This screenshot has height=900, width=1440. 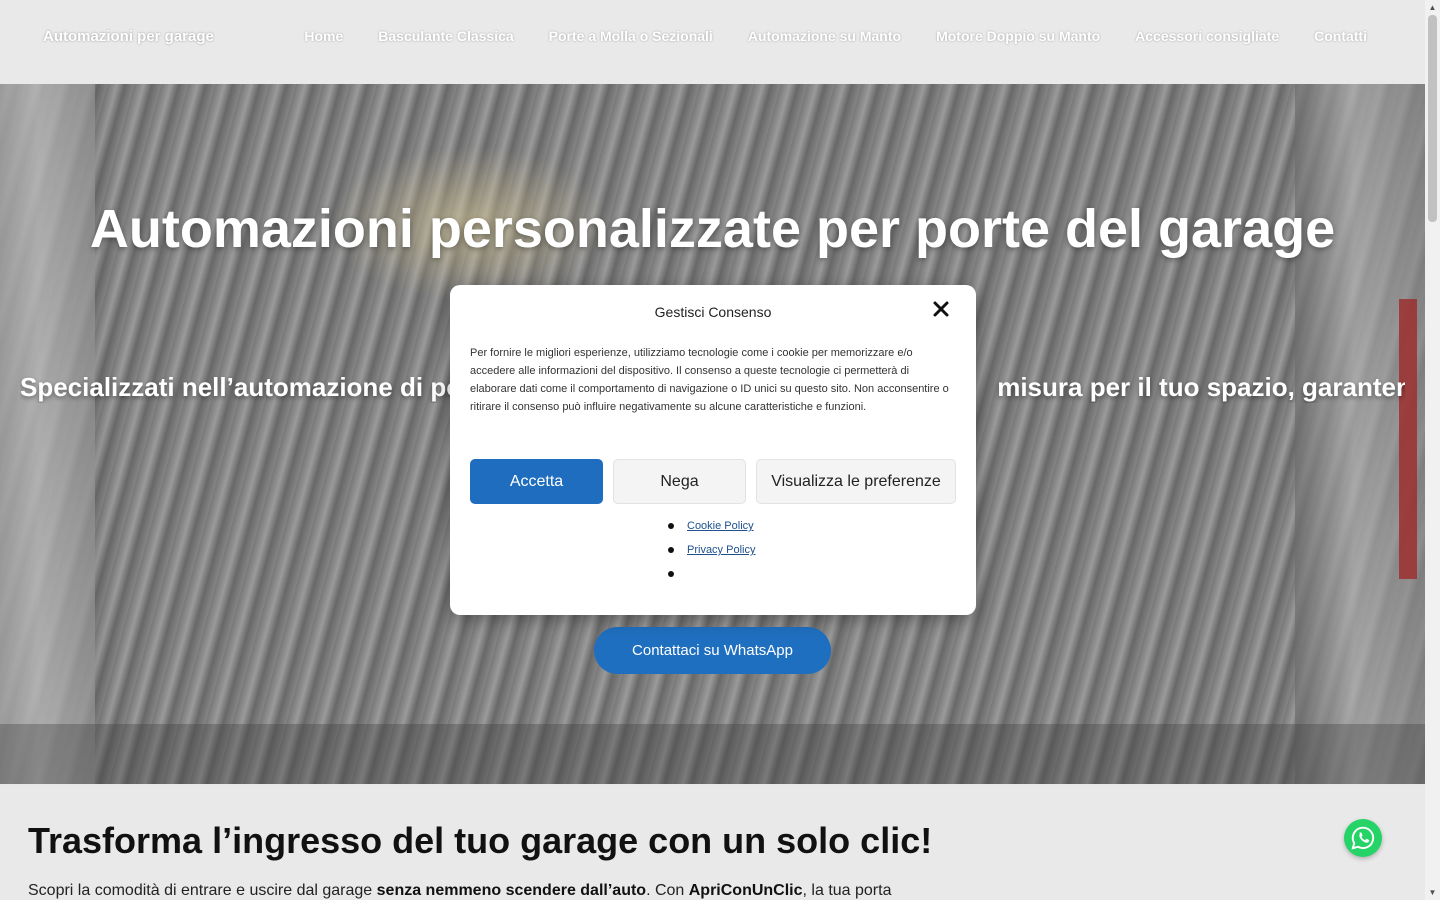 What do you see at coordinates (721, 550) in the screenshot?
I see `privacy-policy-link: Privacy Policy` at bounding box center [721, 550].